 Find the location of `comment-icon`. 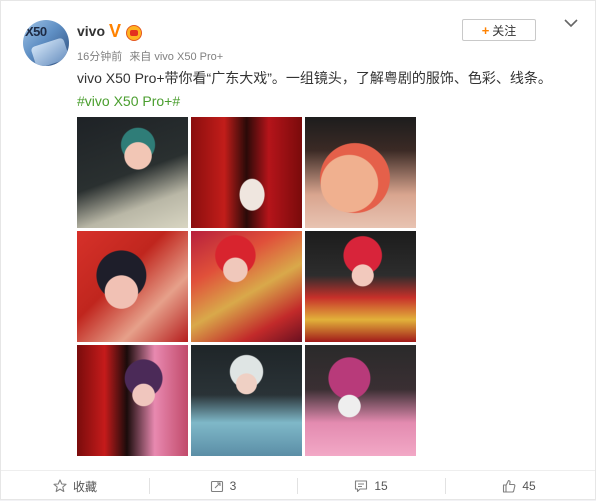

comment-icon is located at coordinates (361, 486).